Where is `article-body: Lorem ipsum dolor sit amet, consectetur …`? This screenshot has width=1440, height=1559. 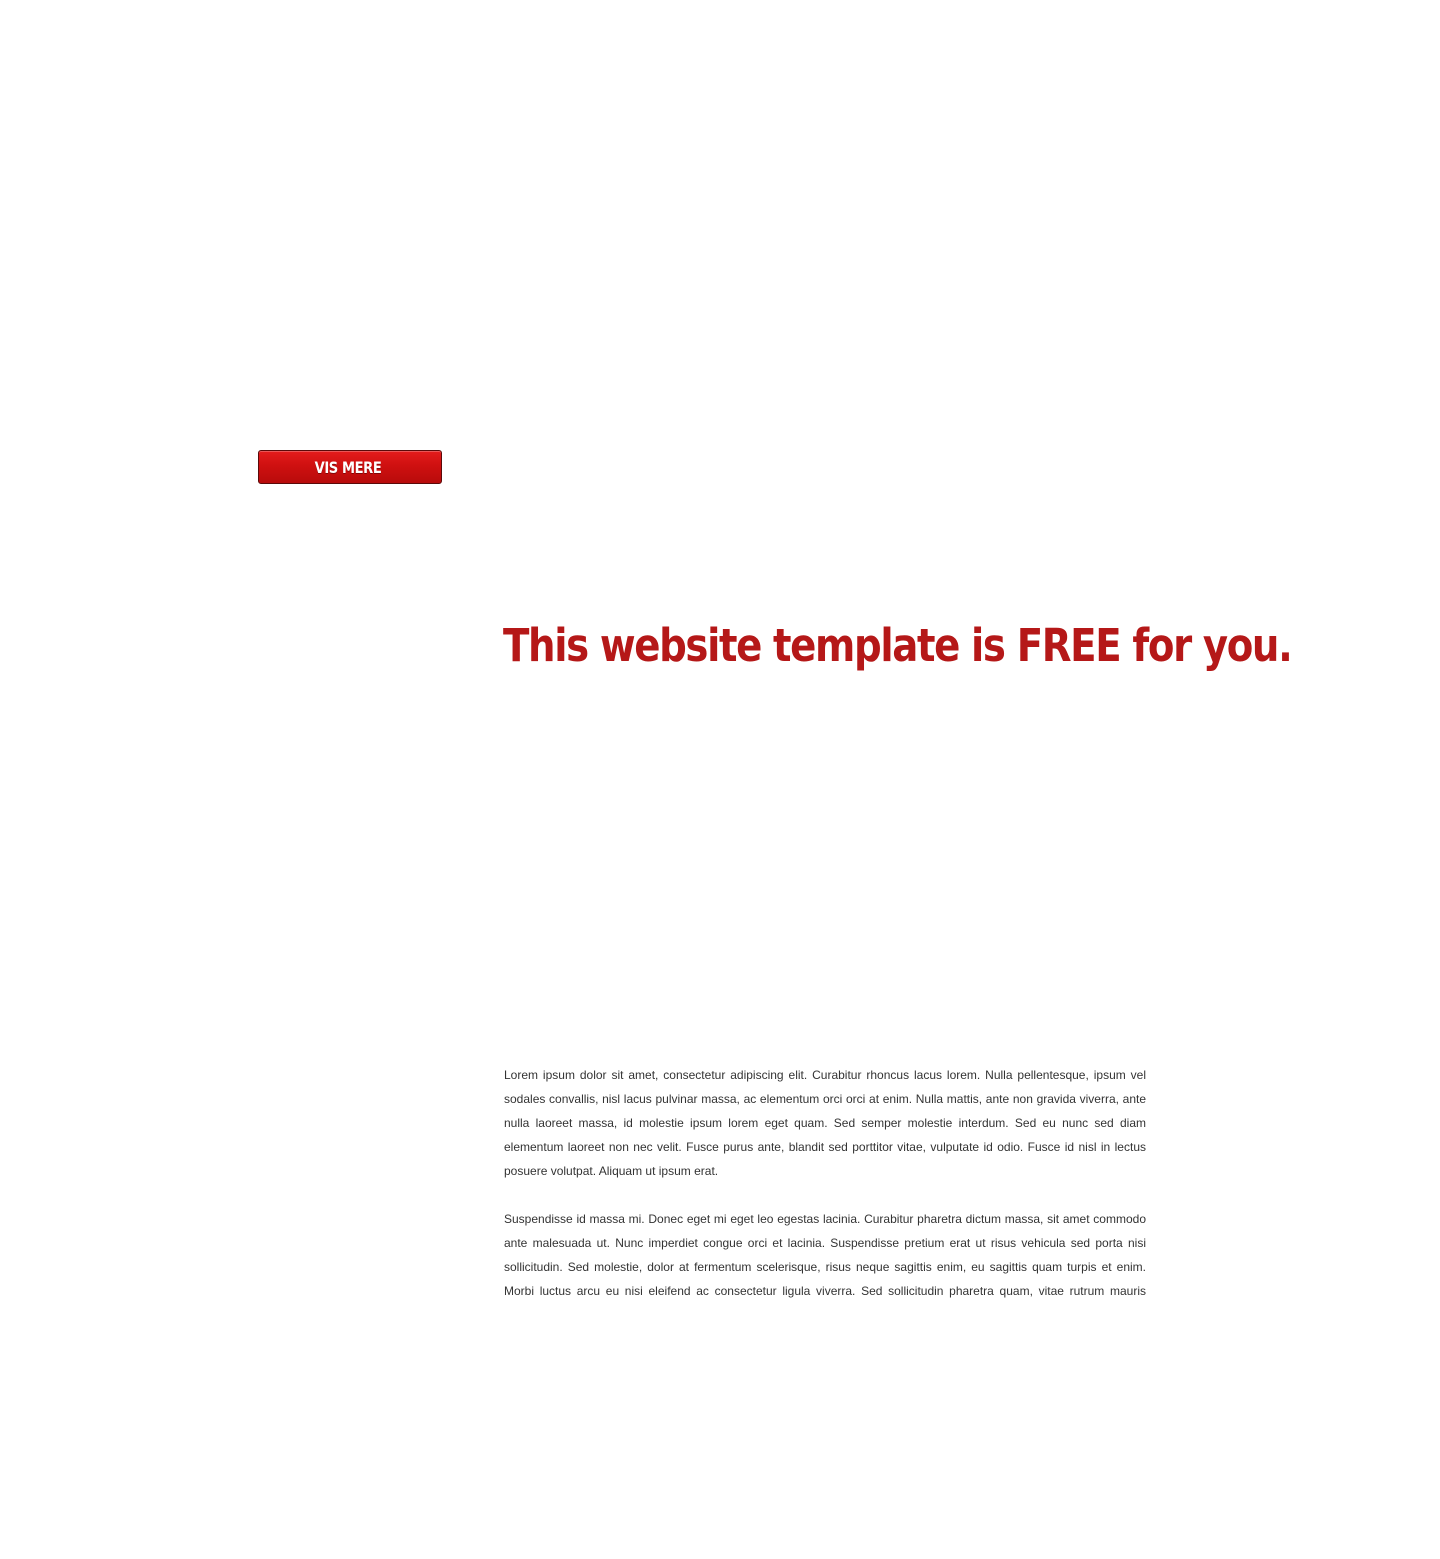 article-body: Lorem ipsum dolor sit amet, consectetur … is located at coordinates (825, 1195).